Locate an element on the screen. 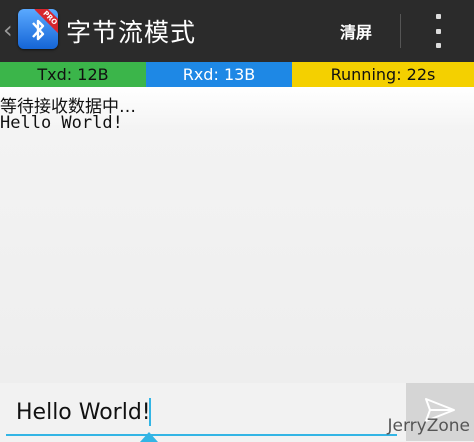  message-input: Hello World! is located at coordinates (201, 417).